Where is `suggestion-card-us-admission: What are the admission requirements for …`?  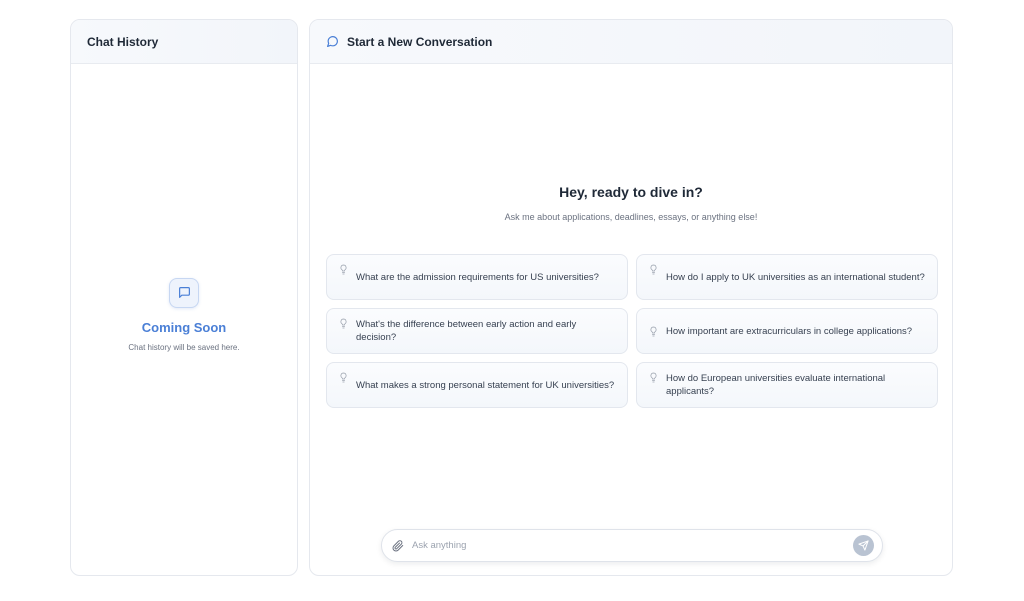 suggestion-card-us-admission: What are the admission requirements for … is located at coordinates (477, 277).